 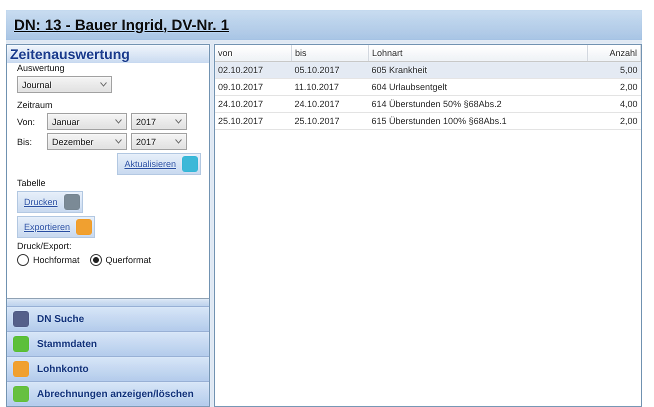 What do you see at coordinates (108, 368) in the screenshot?
I see `nav-item: Lohnkonto` at bounding box center [108, 368].